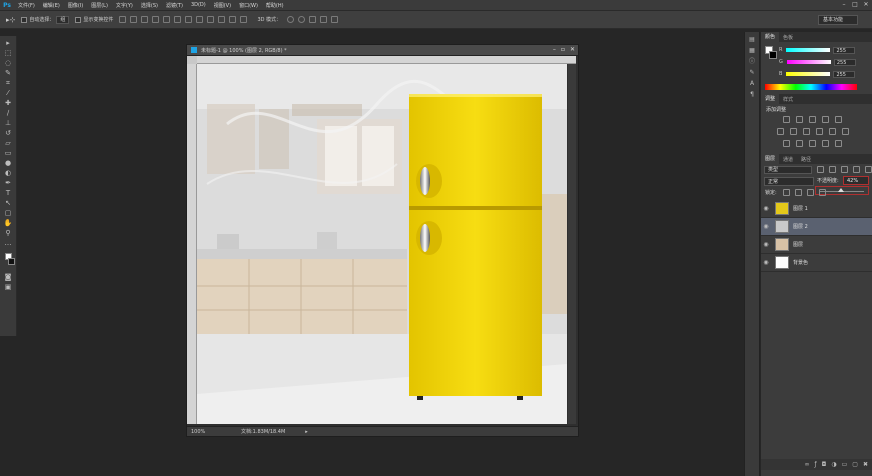  I want to click on shape-tool-icon: ▢, so click(8, 213).